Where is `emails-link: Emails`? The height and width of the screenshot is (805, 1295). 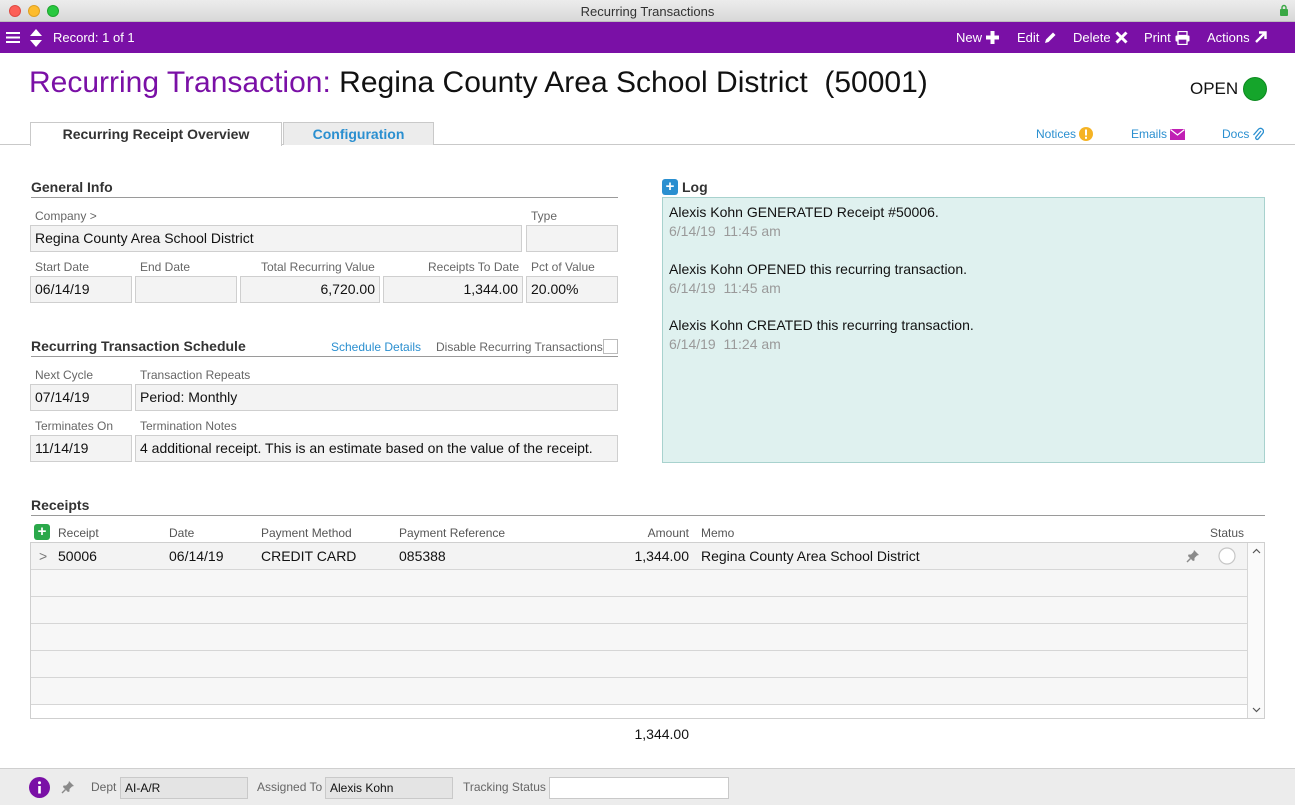
emails-link: Emails is located at coordinates (1158, 134).